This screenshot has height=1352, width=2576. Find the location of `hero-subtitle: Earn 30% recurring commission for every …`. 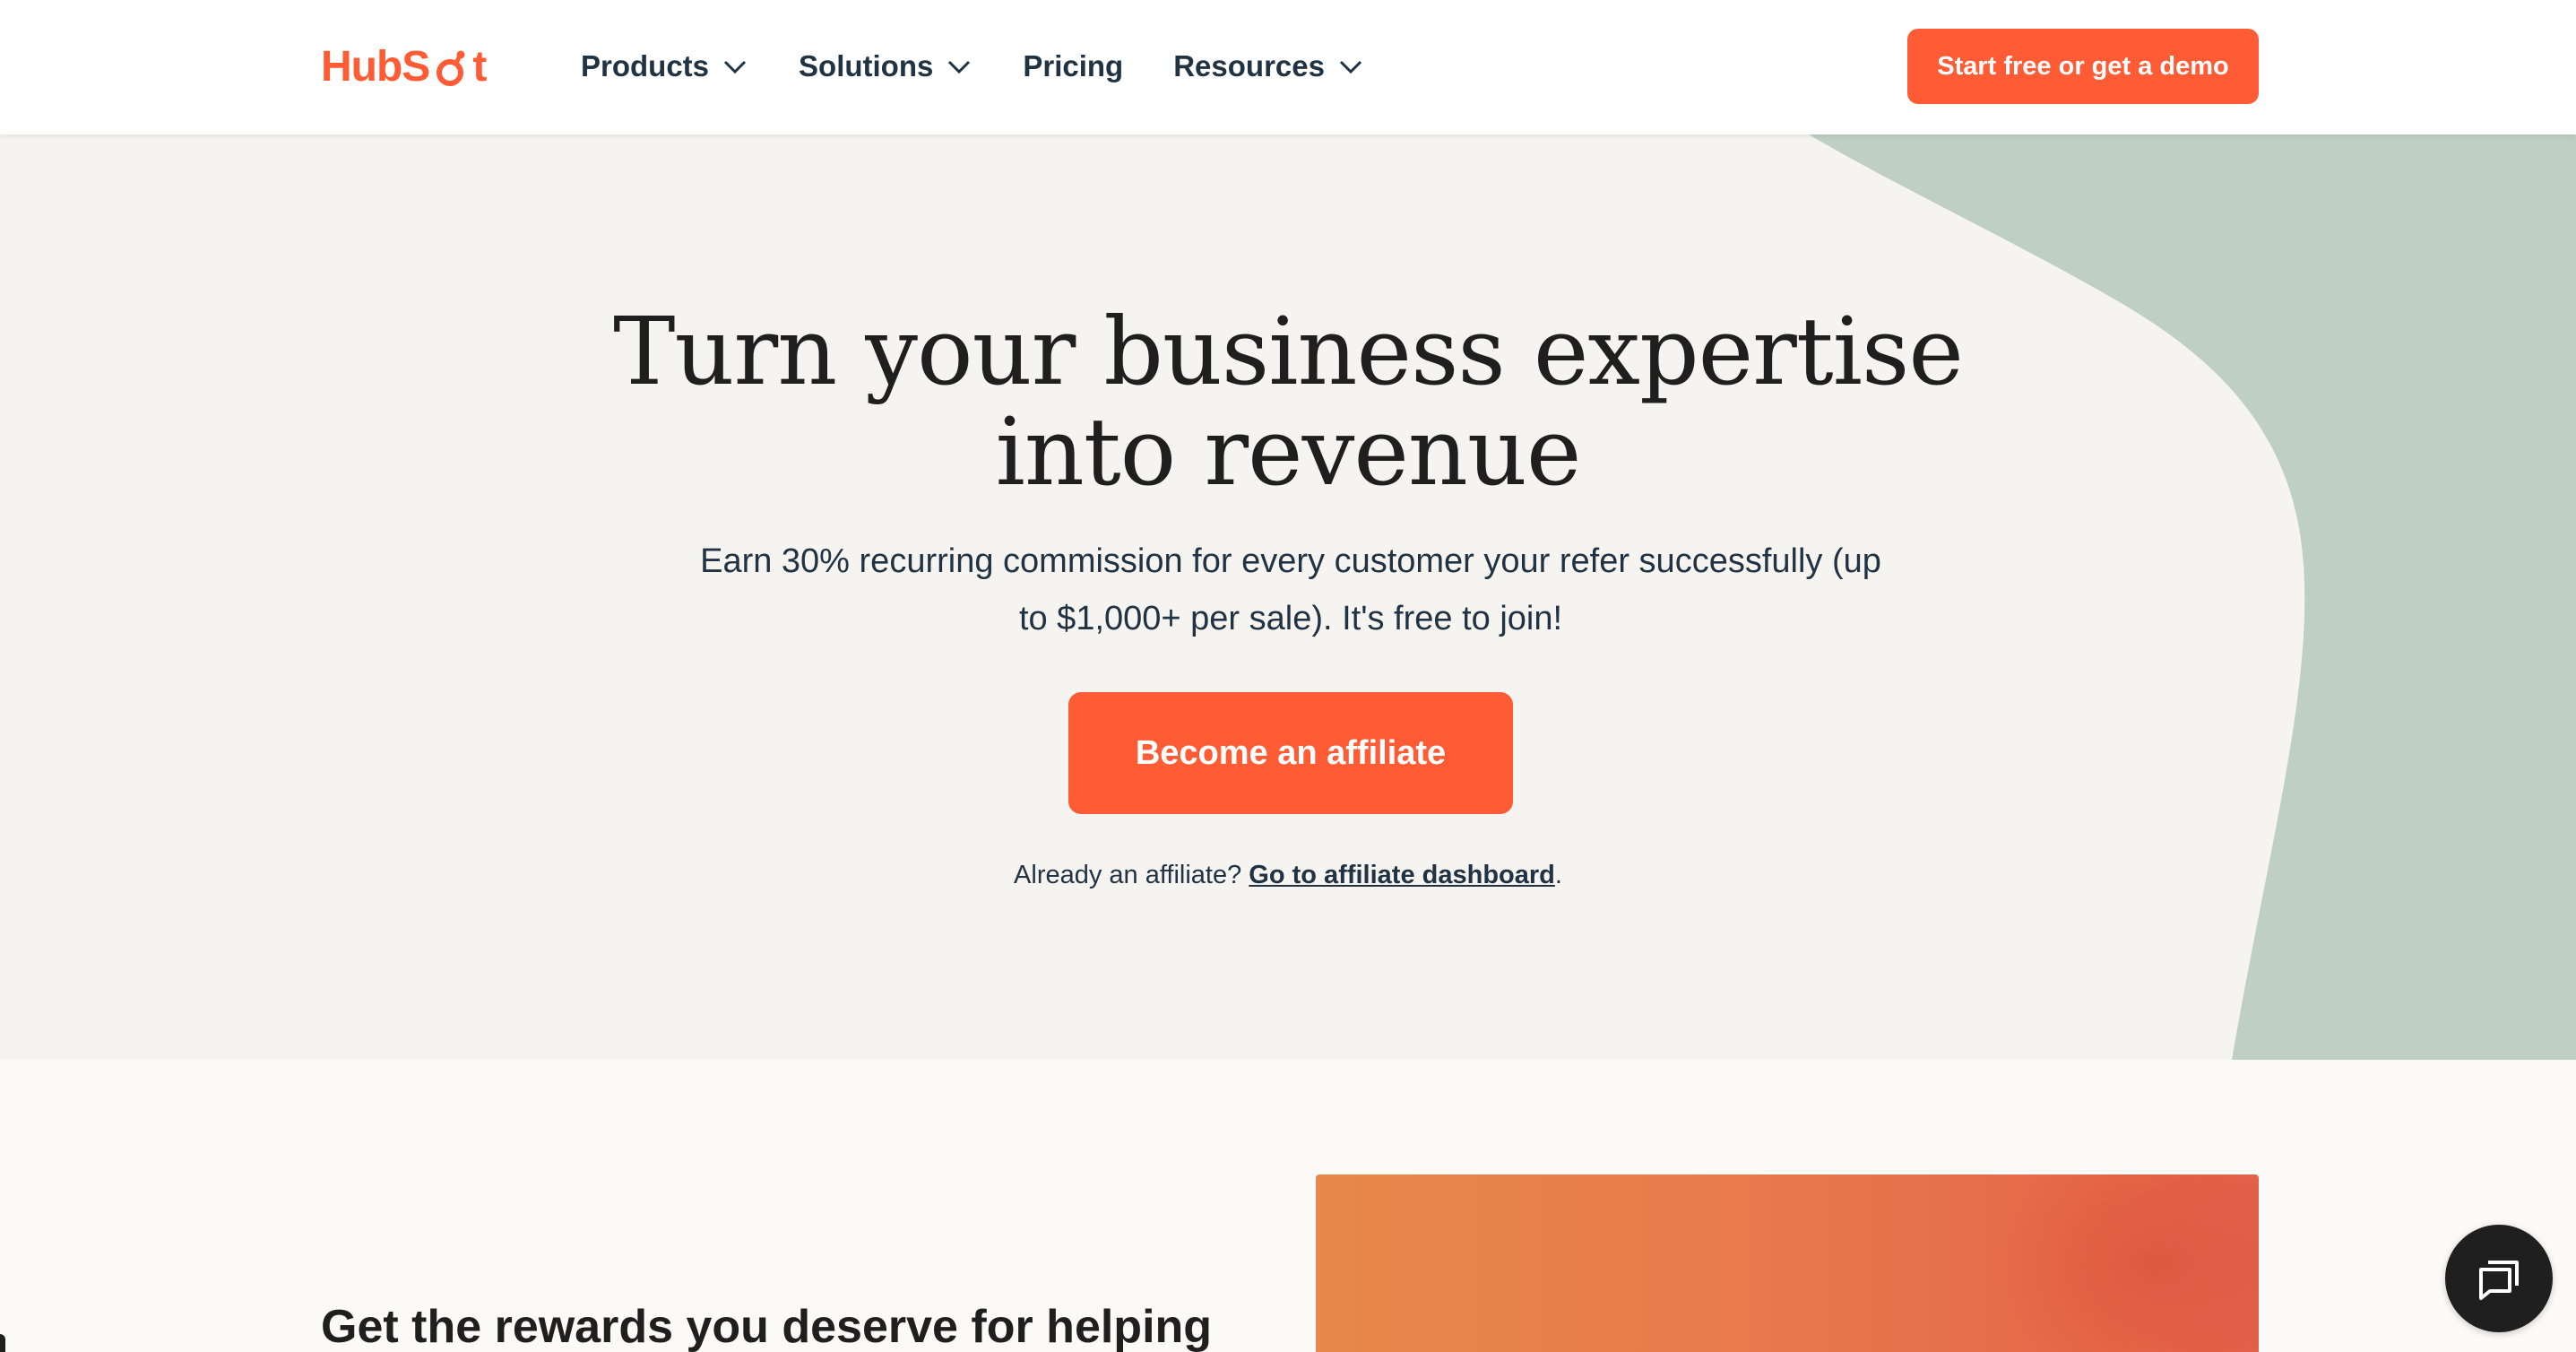

hero-subtitle: Earn 30% recurring commission for every … is located at coordinates (1290, 590).